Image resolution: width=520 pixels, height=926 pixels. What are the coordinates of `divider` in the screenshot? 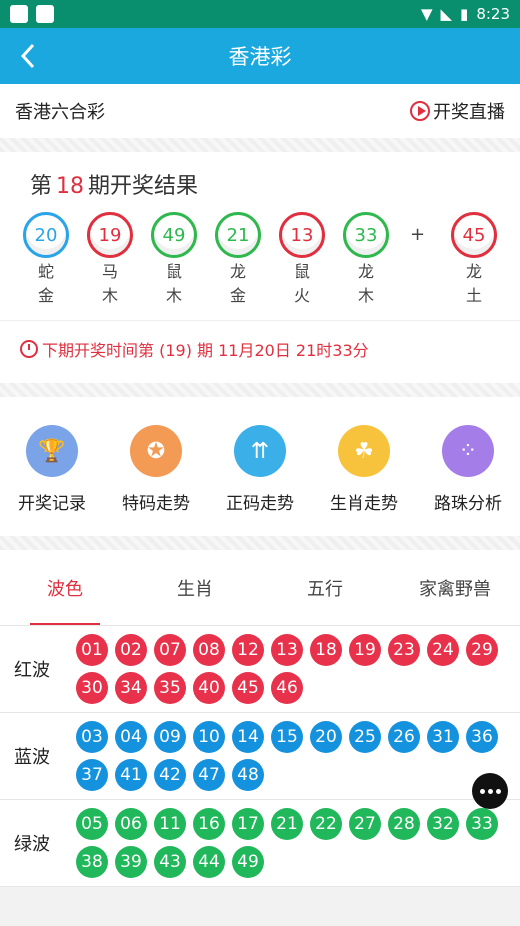 It's located at (260, 390).